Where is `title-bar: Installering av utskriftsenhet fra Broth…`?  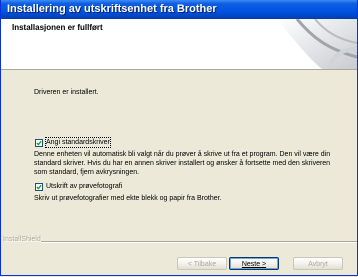 title-bar: Installering av utskriftsenhet fra Broth… is located at coordinates (179, 9).